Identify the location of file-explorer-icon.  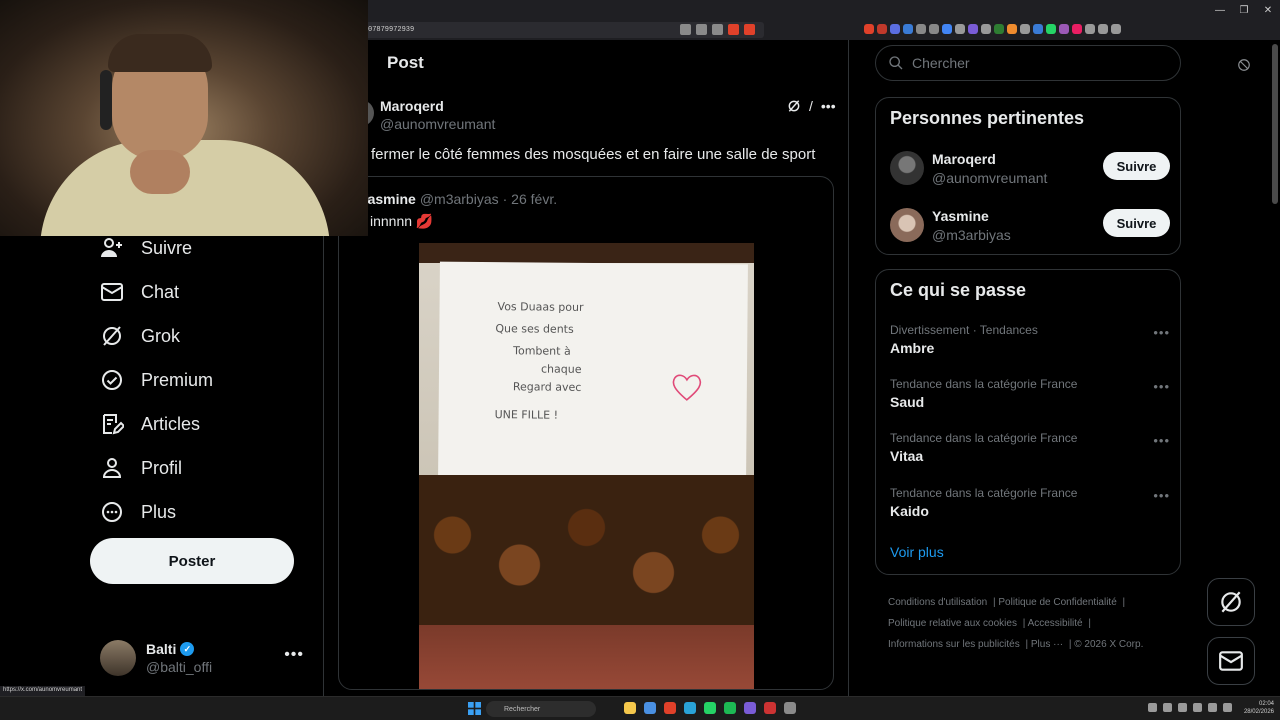
(630, 708).